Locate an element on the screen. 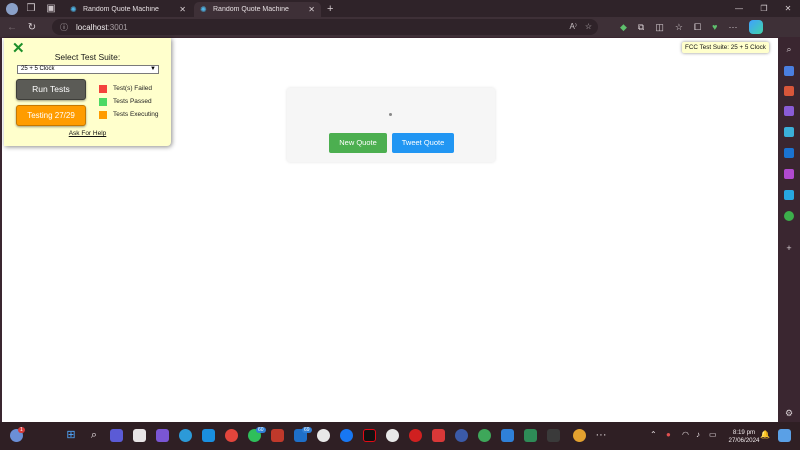 The height and width of the screenshot is (450, 800). wifi-icon: ◠ is located at coordinates (685, 434).